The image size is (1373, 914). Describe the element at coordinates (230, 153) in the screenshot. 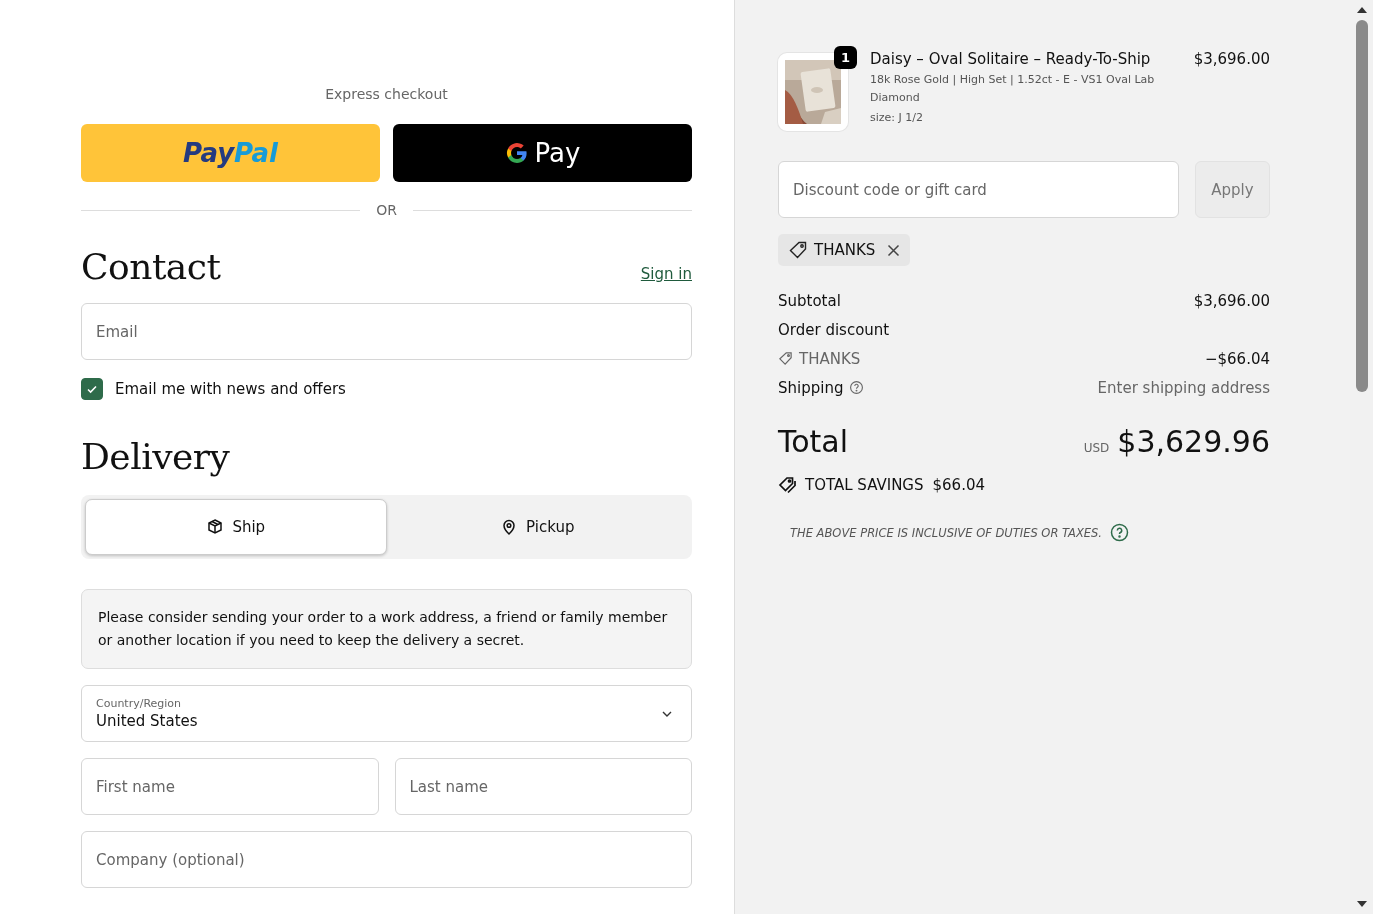

I see `paypal-button: PayPal` at that location.